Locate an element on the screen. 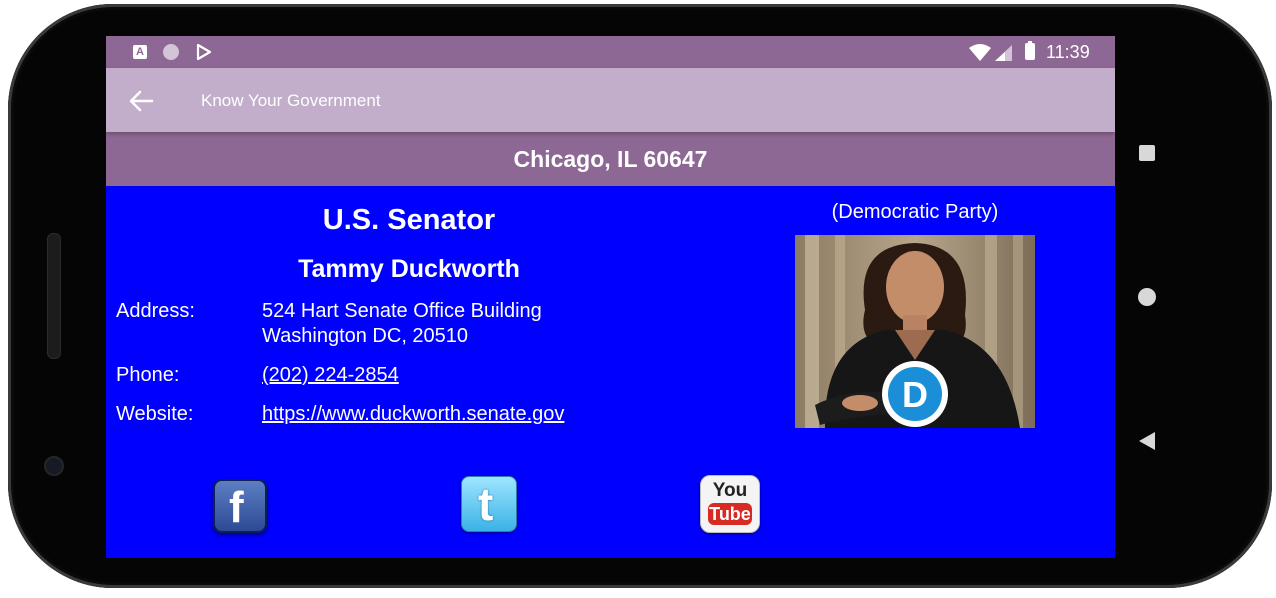 The width and height of the screenshot is (1276, 598). official-photo: D is located at coordinates (915, 331).